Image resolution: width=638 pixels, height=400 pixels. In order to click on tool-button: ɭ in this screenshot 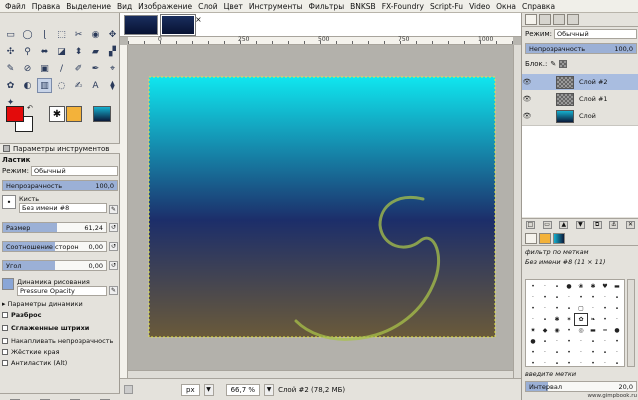, I will do `click(44, 34)`.